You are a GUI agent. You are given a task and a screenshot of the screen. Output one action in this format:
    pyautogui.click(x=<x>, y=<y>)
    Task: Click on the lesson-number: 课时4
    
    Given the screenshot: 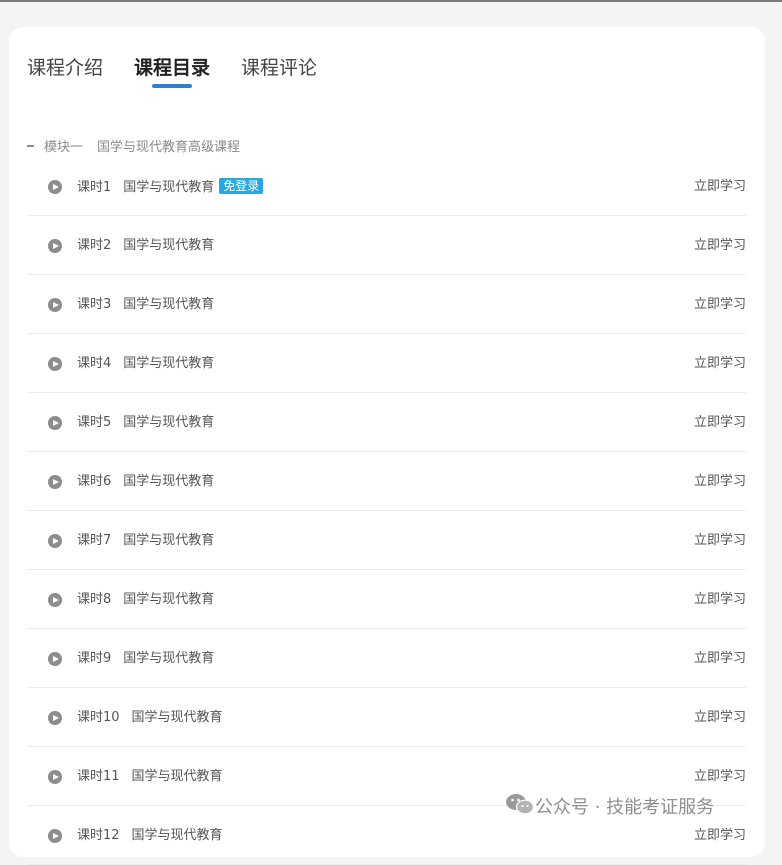 What is the action you would take?
    pyautogui.click(x=94, y=363)
    